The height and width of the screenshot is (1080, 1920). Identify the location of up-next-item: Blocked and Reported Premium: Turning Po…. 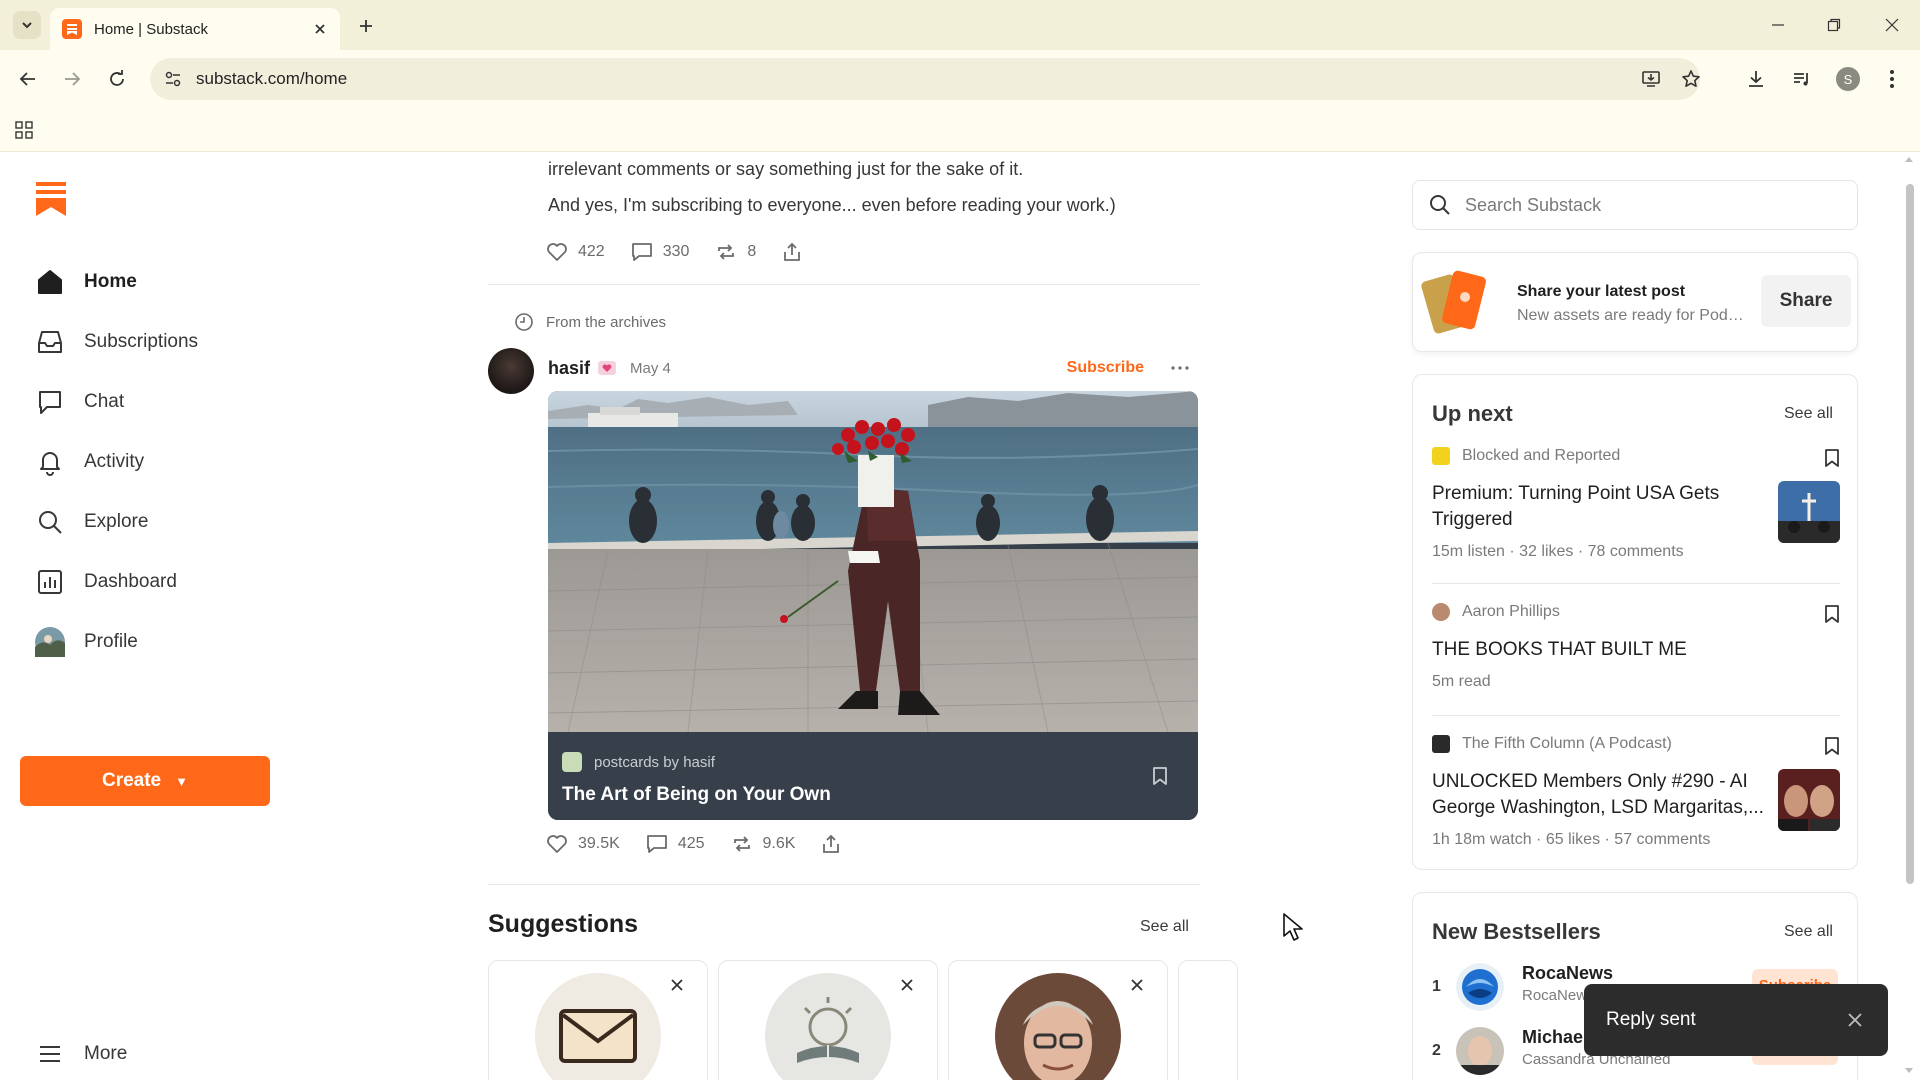
(1636, 509).